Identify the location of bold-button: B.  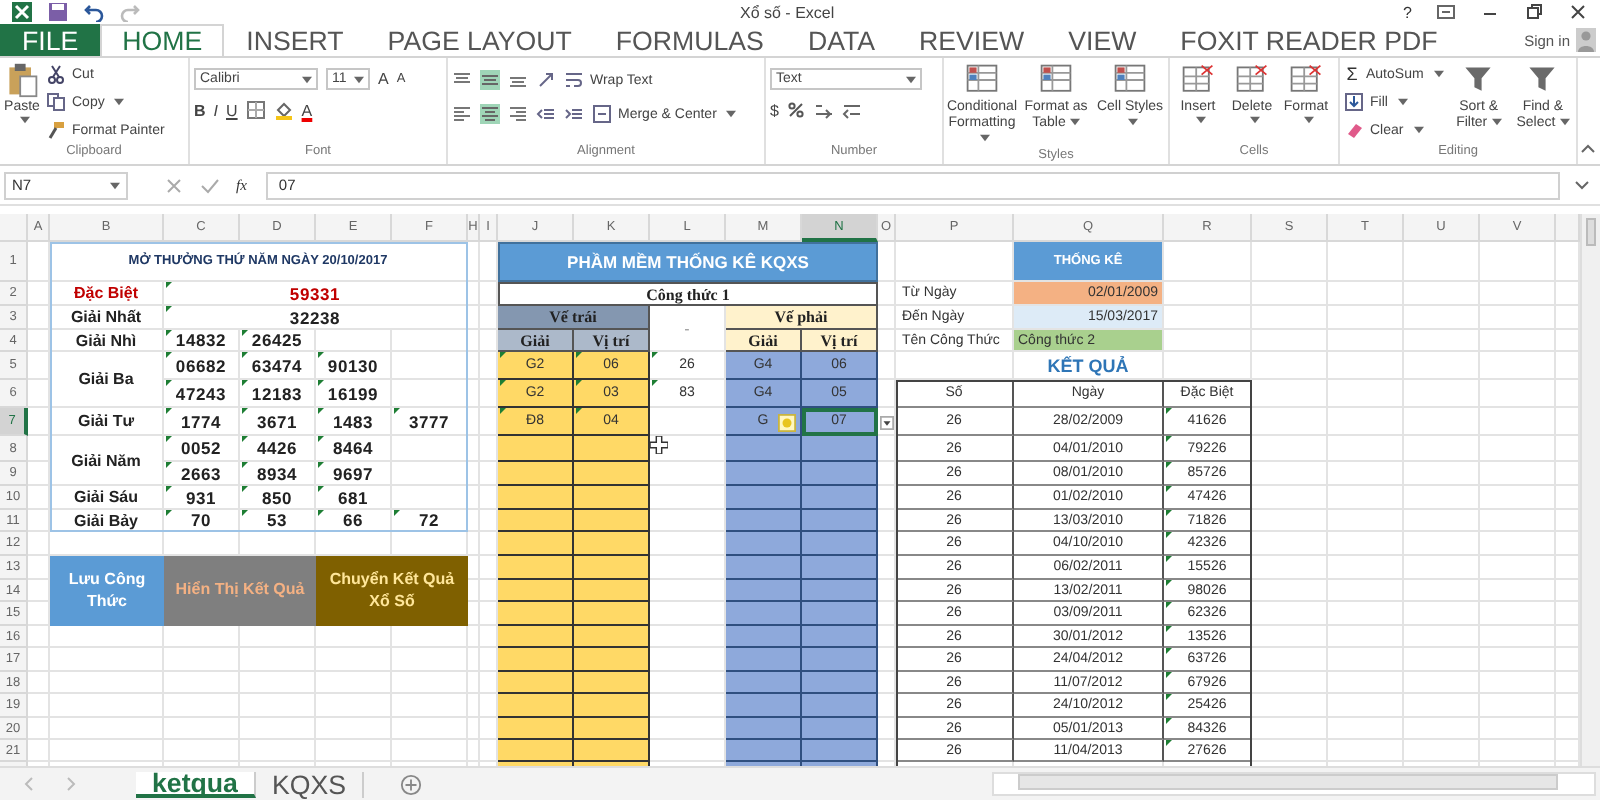
(200, 110).